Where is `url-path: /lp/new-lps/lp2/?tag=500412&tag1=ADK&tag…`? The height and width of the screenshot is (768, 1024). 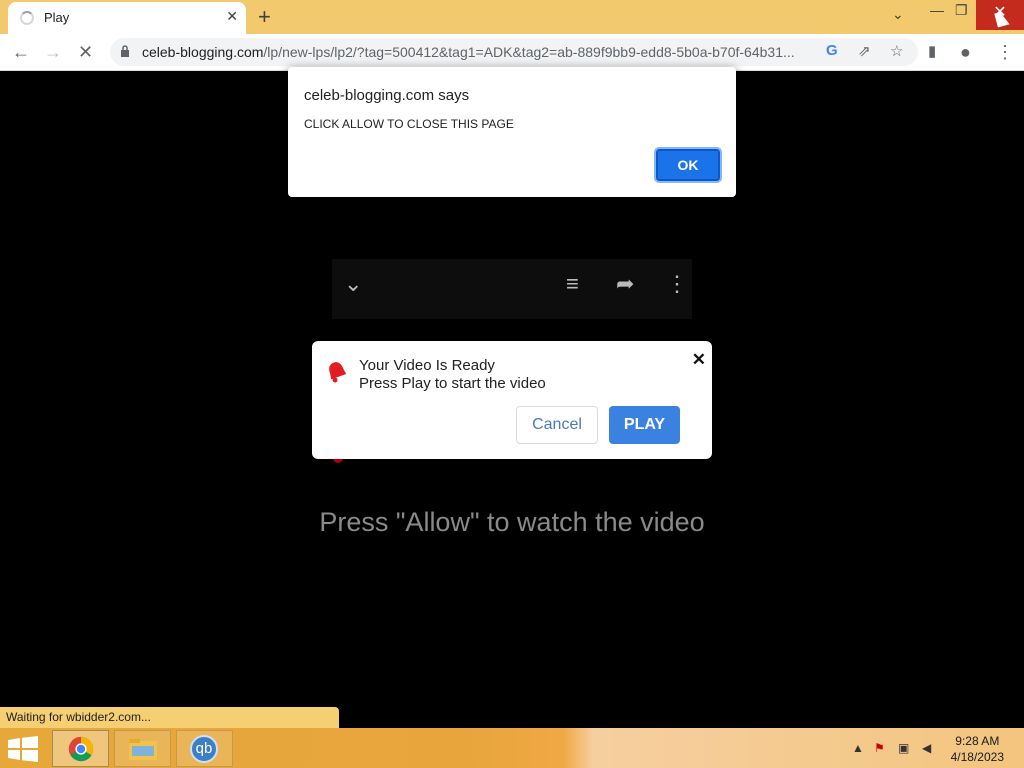 url-path: /lp/new-lps/lp2/?tag=500412&tag1=ADK&tag… is located at coordinates (529, 52).